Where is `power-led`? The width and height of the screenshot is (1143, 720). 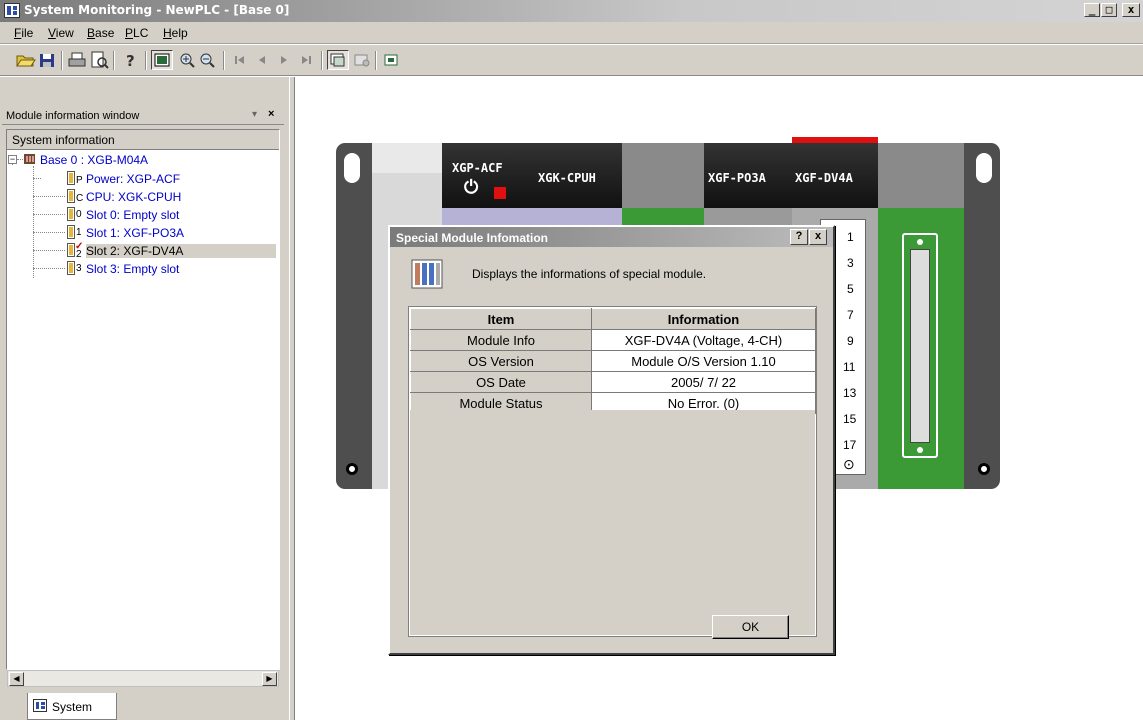
power-led is located at coordinates (500, 193).